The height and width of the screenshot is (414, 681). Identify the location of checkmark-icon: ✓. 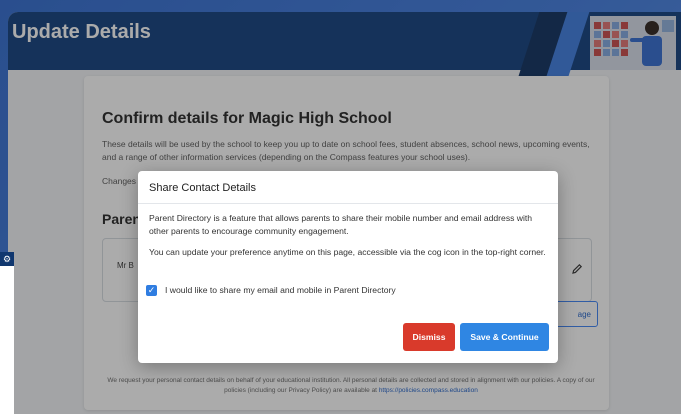
(151, 290).